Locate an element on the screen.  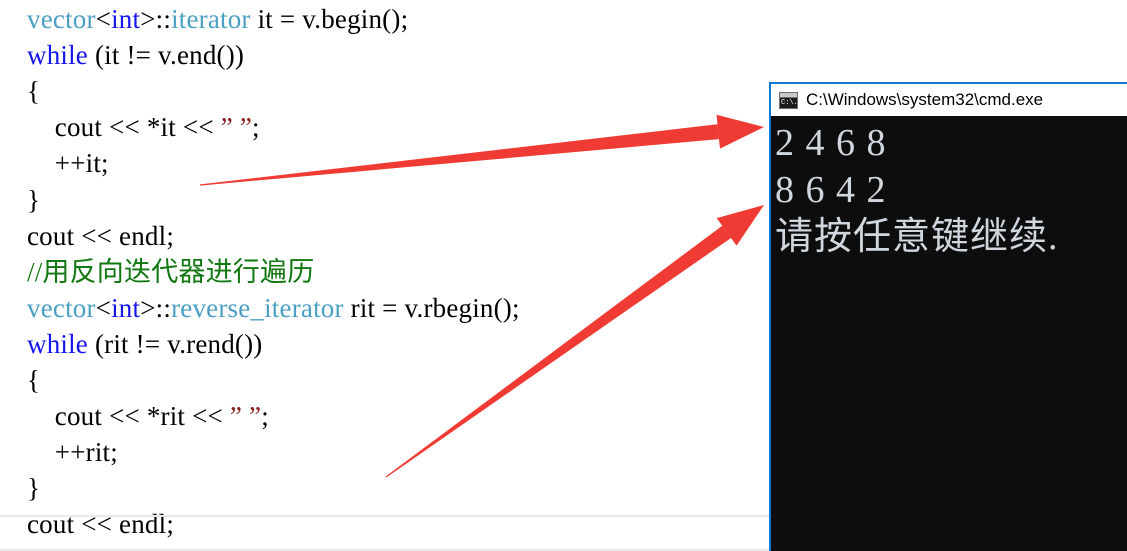
console-title-text: C:\Windows\system32\cmd.exe is located at coordinates (925, 99).